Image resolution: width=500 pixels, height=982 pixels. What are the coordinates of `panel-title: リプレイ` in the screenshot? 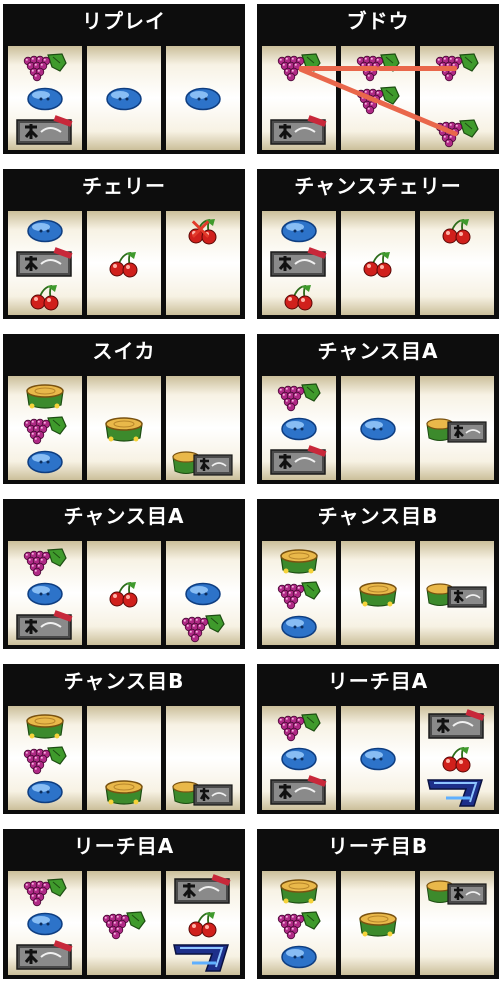 It's located at (124, 21).